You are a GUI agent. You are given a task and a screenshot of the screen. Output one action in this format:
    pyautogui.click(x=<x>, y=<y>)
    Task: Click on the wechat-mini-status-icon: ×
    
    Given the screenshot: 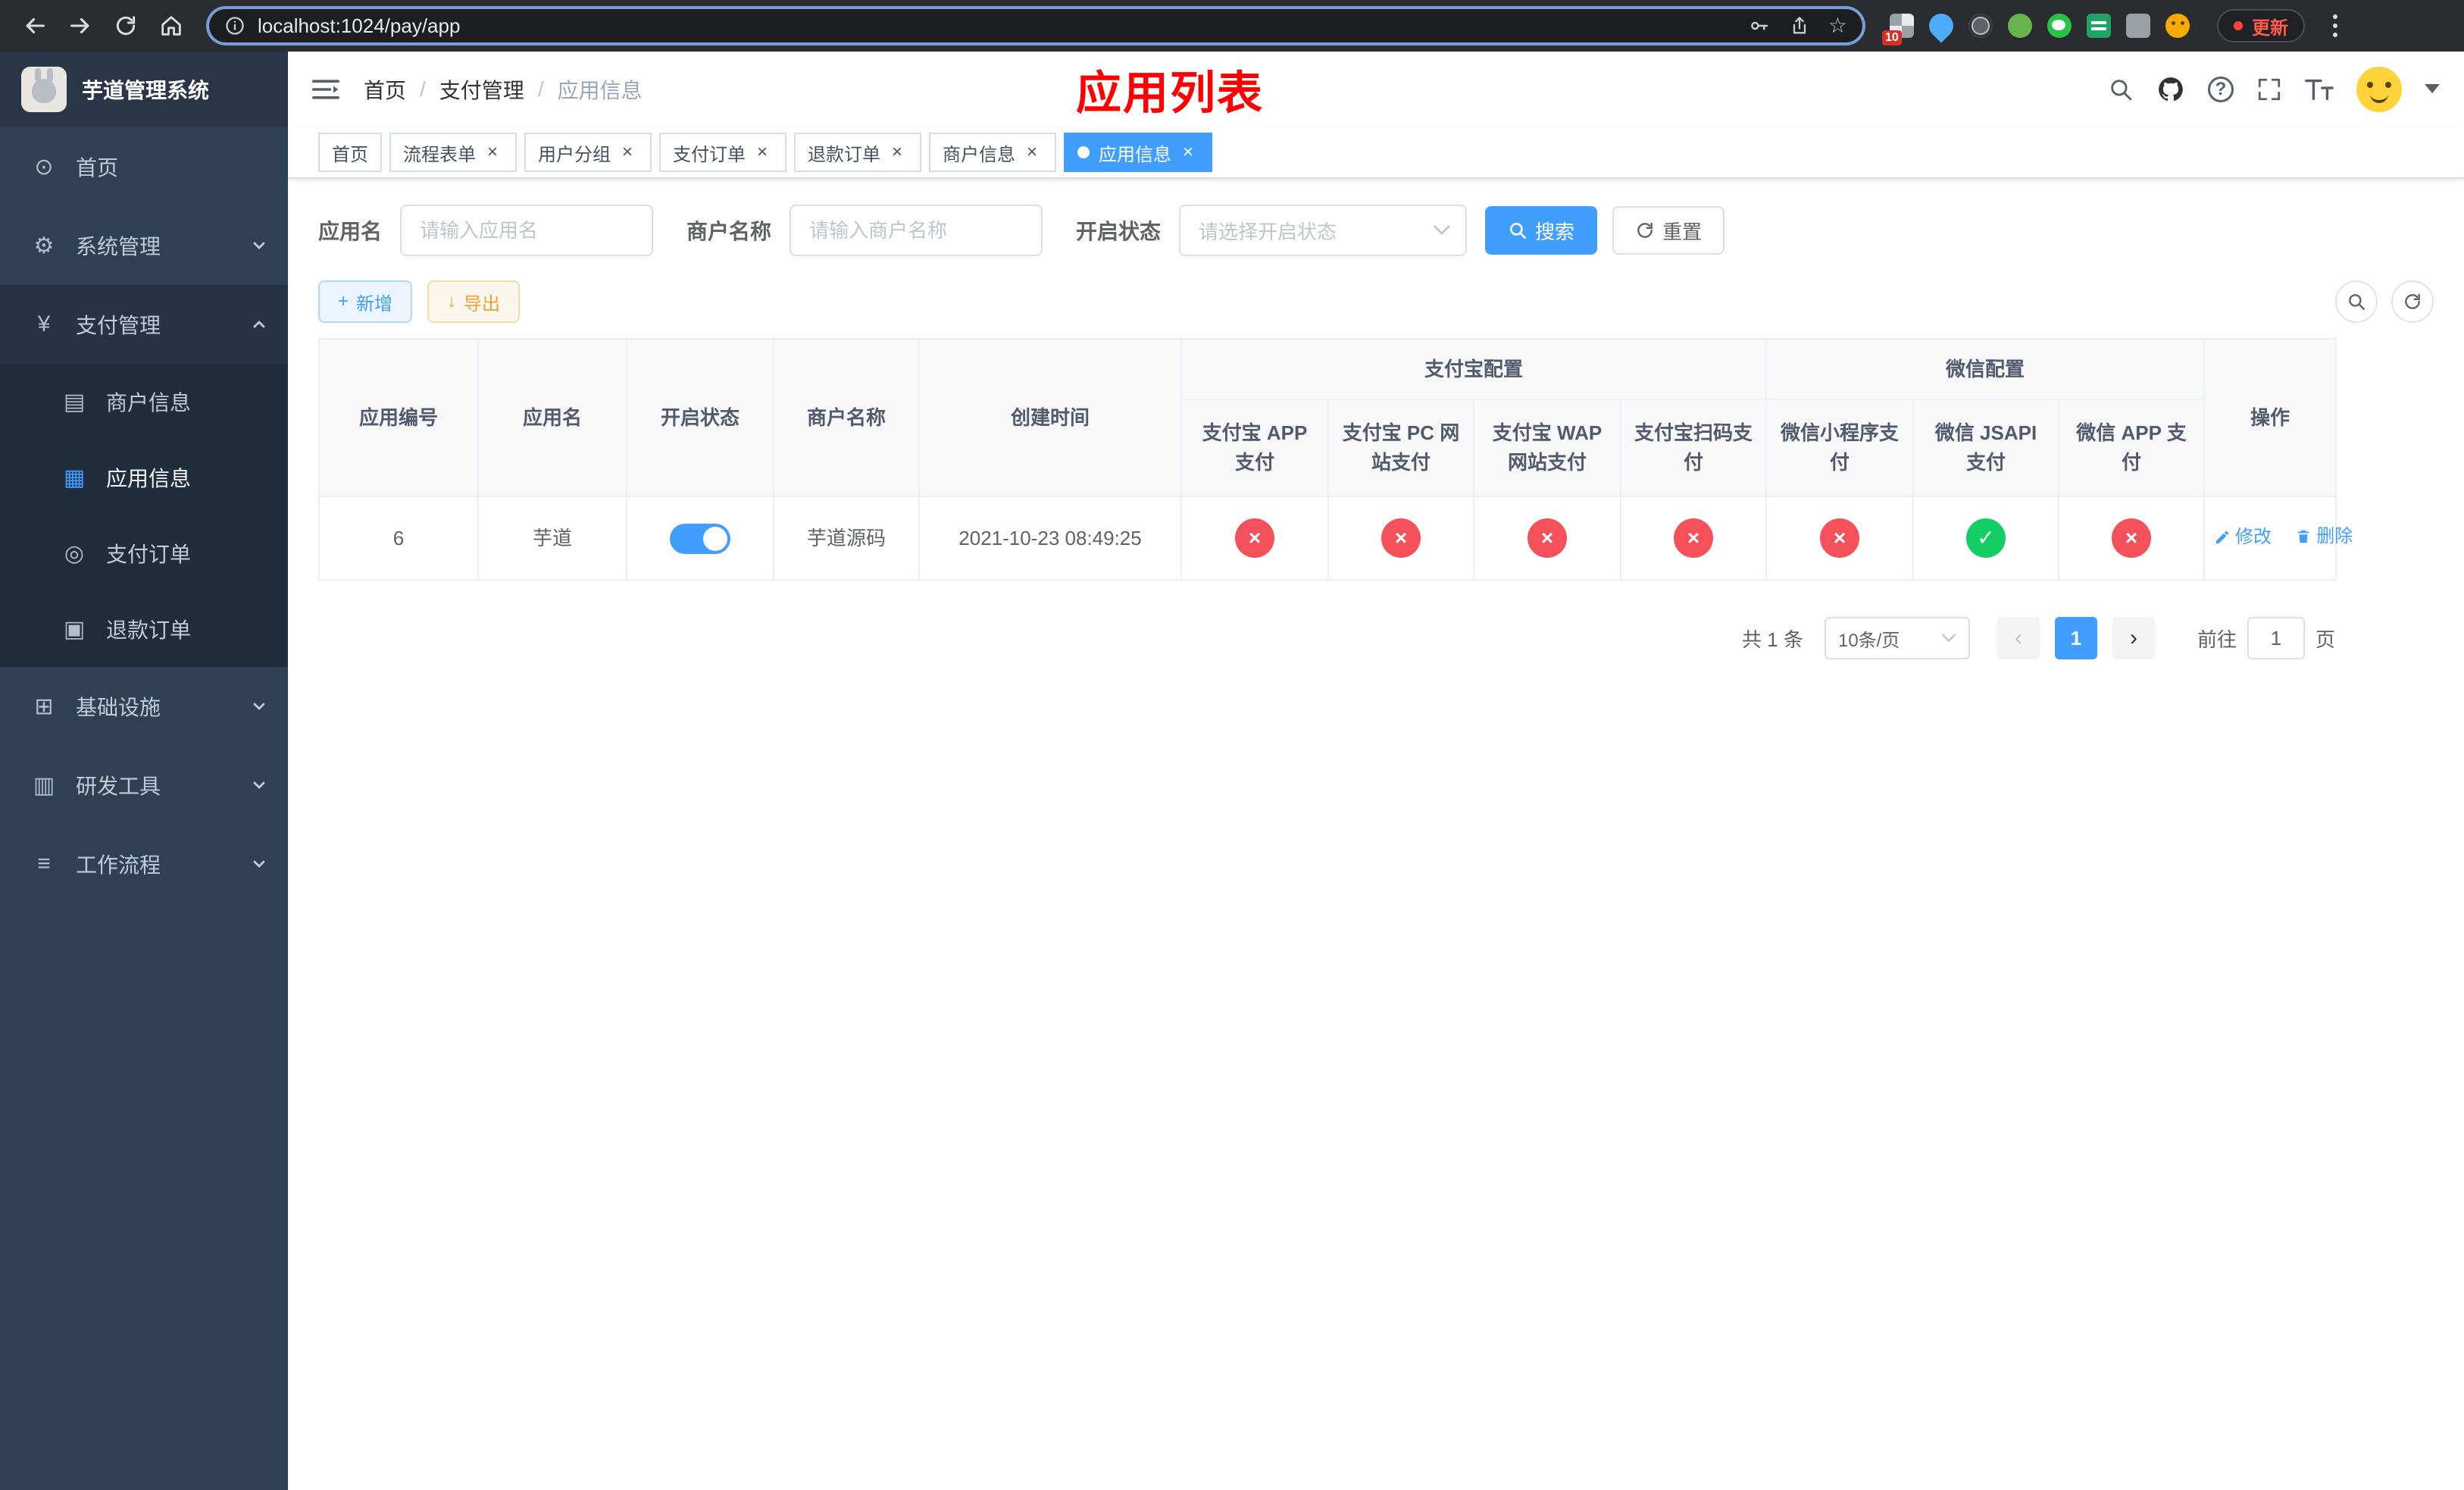 What is the action you would take?
    pyautogui.click(x=1840, y=538)
    